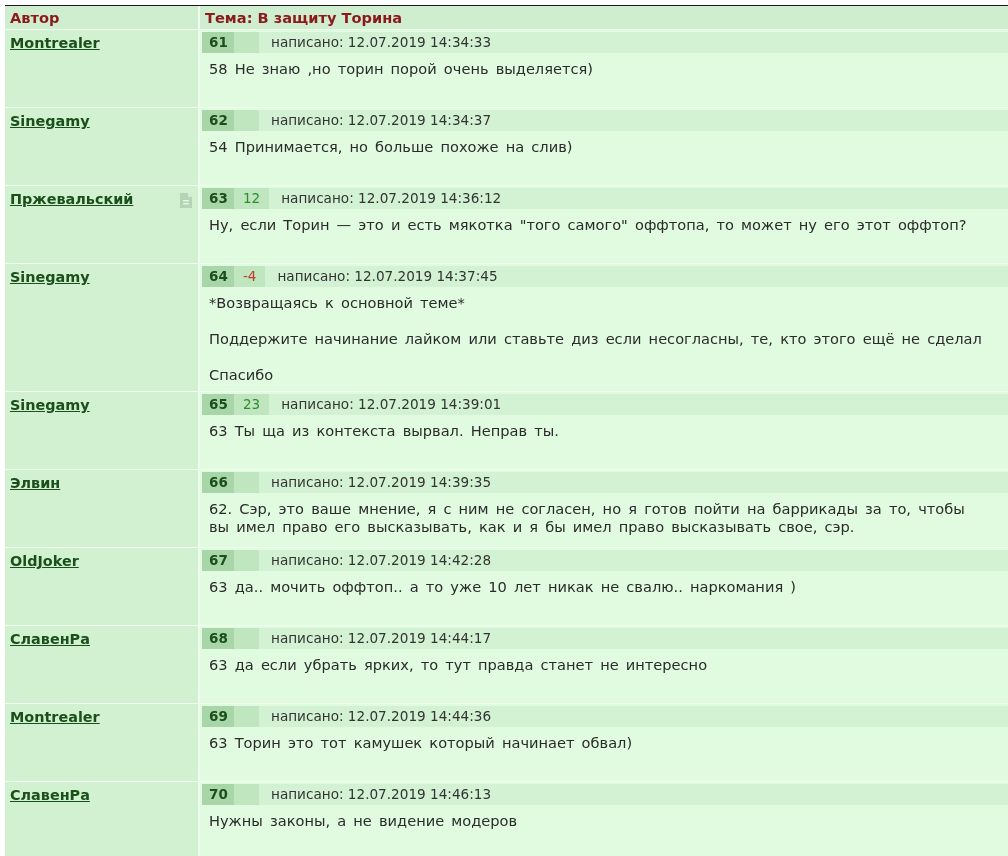  Describe the element at coordinates (218, 482) in the screenshot. I see `post-number: 66` at that location.